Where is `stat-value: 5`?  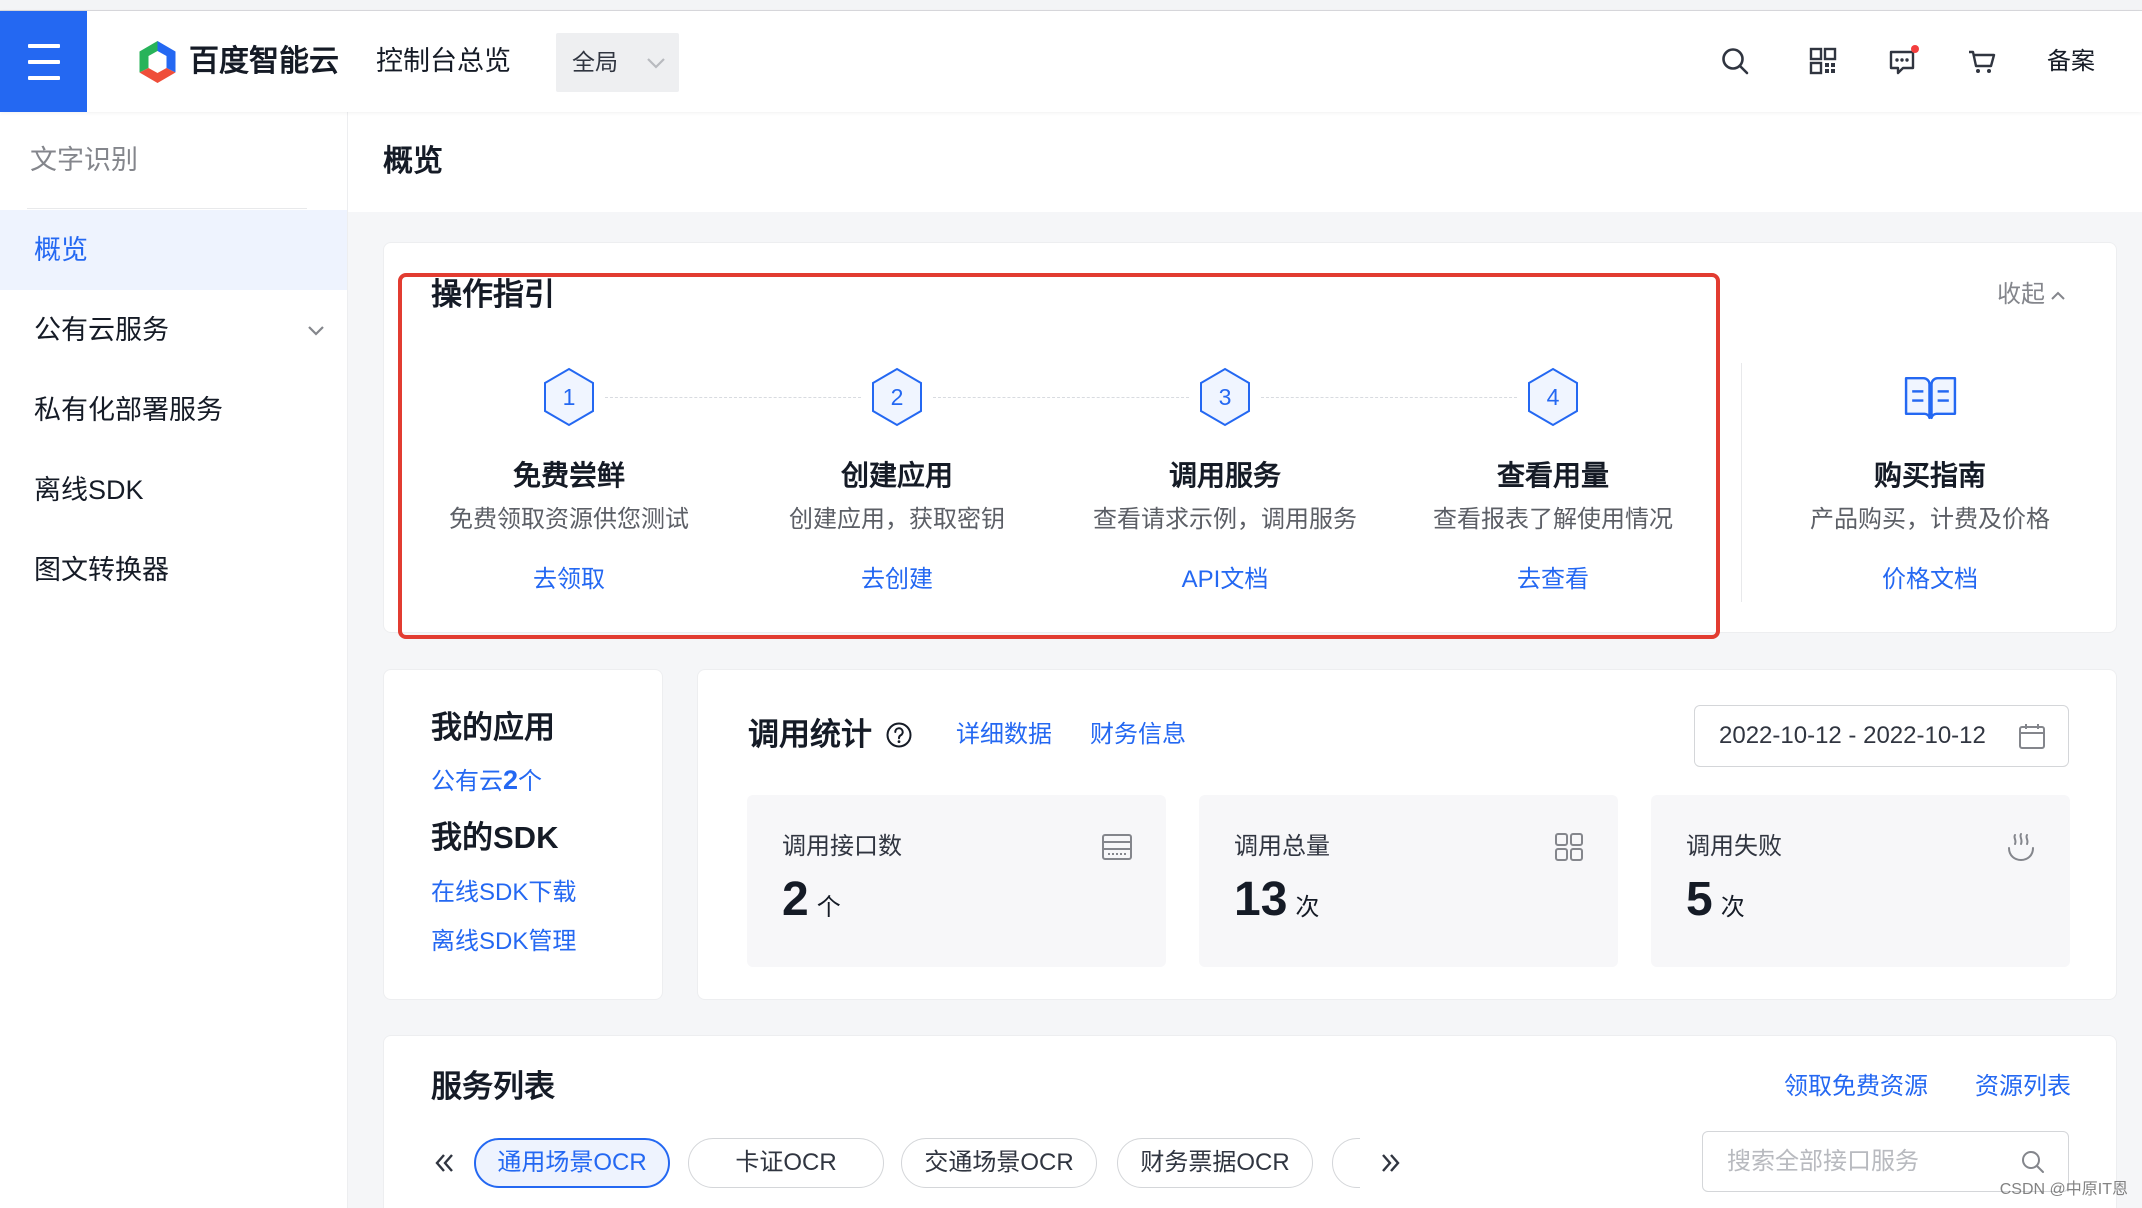 stat-value: 5 is located at coordinates (1699, 899).